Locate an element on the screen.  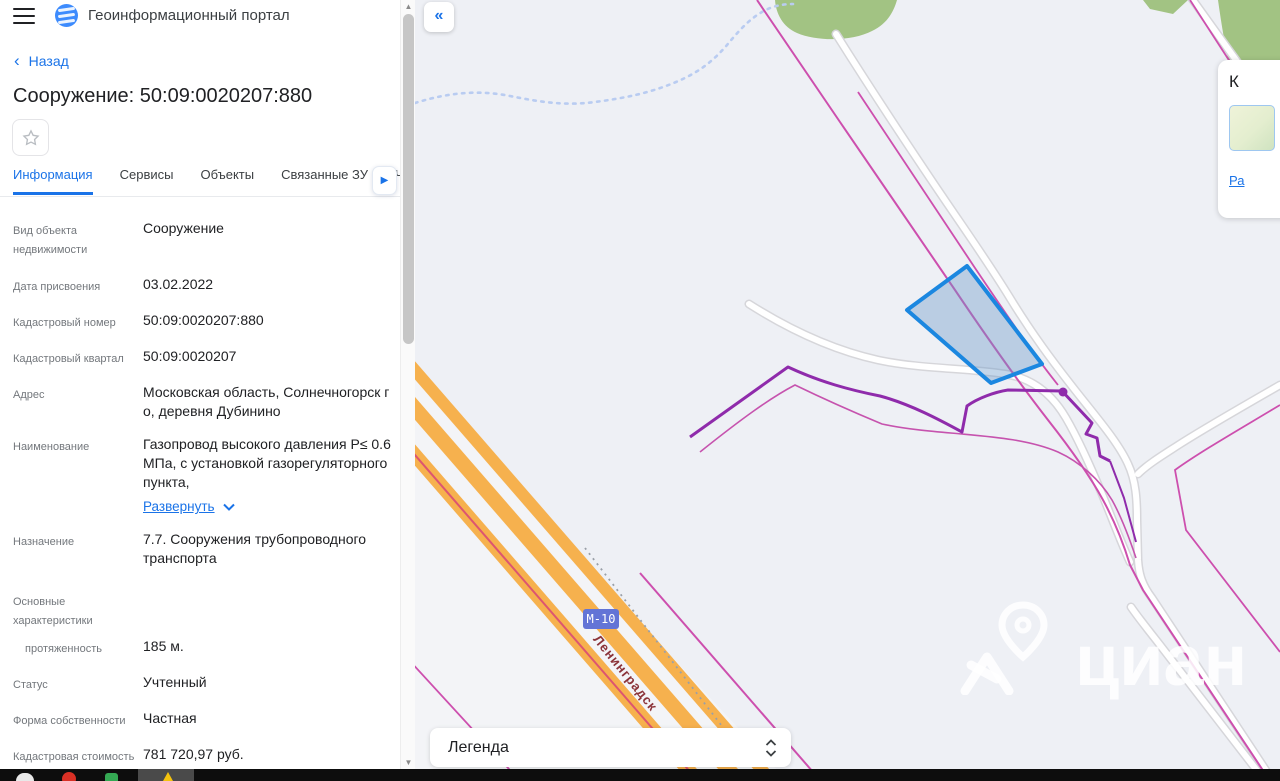
scrollbar-thumb is located at coordinates (408, 179).